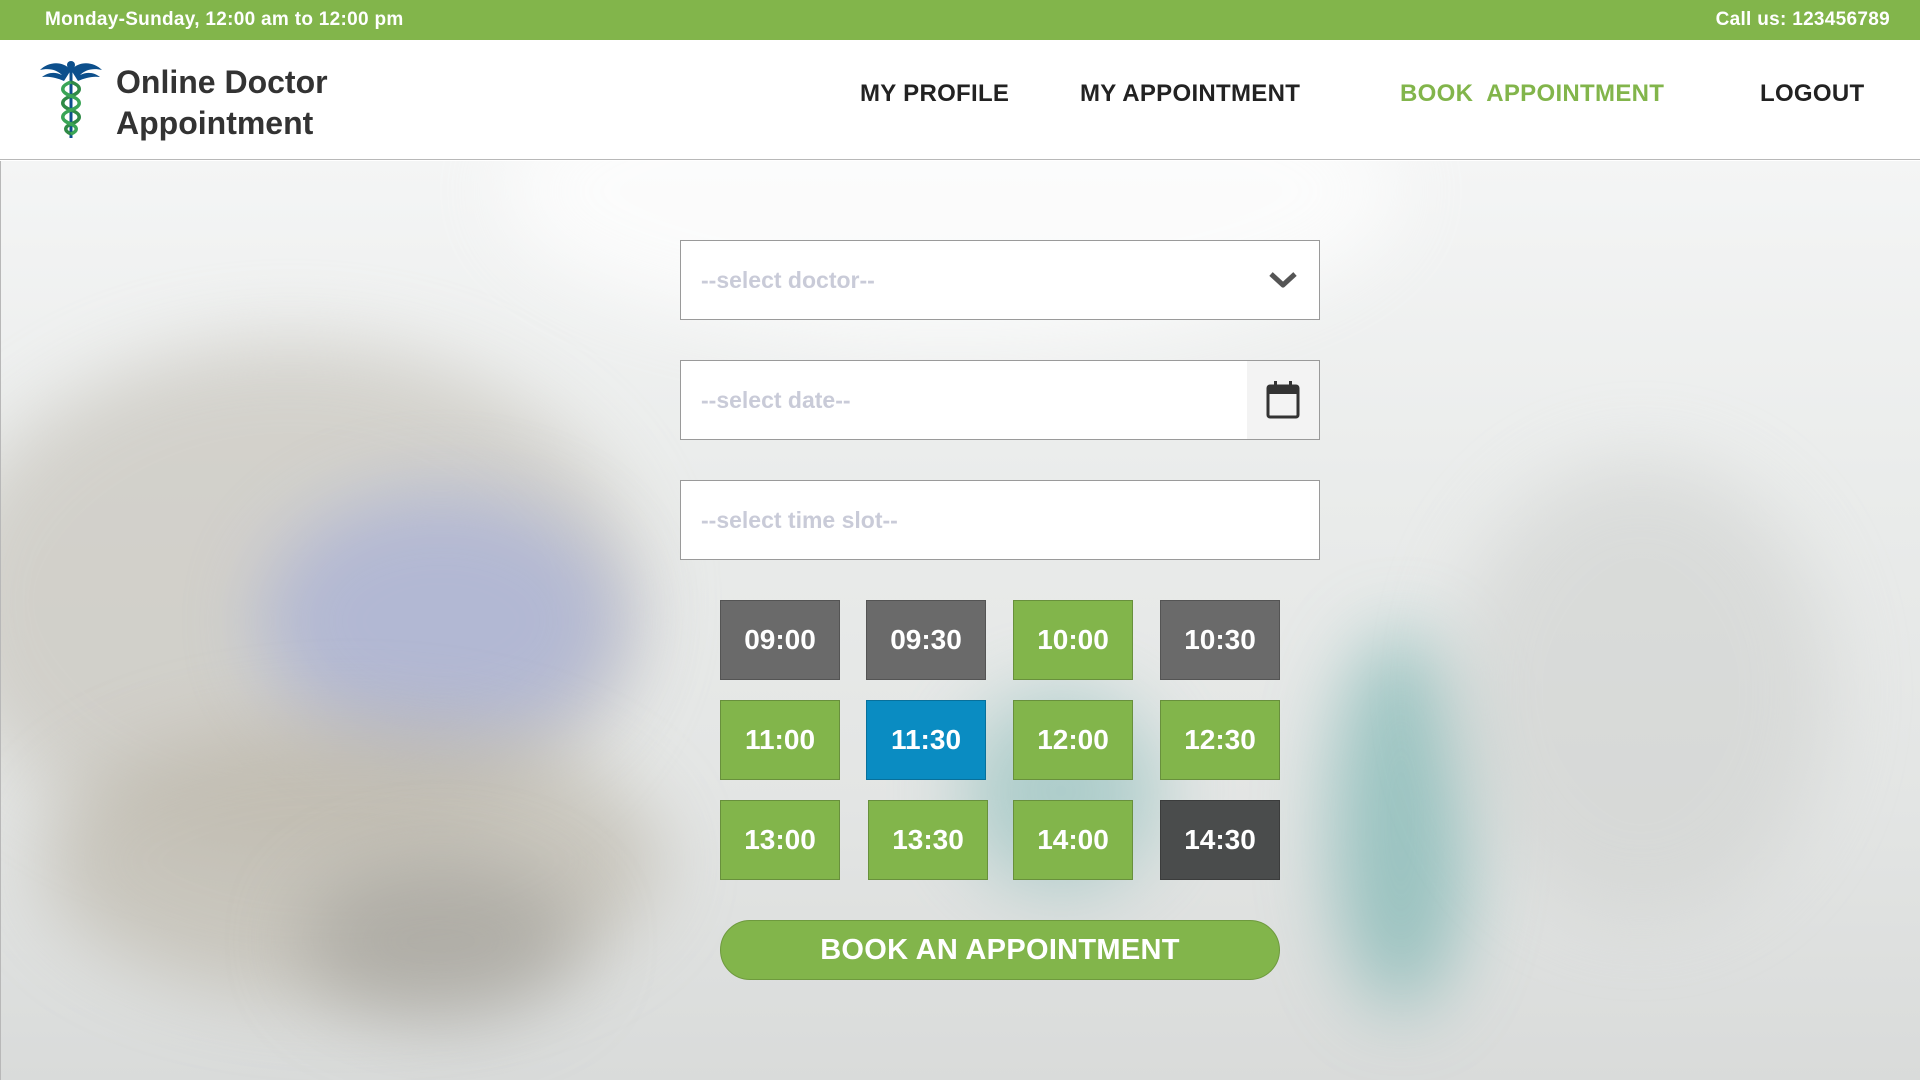 This screenshot has height=1080, width=1920. I want to click on nav-my-profile: MY PROFILE, so click(934, 94).